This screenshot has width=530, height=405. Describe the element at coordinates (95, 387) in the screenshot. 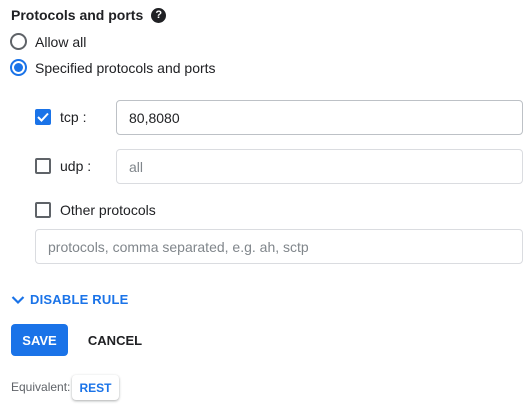

I see `rest-button: REST` at that location.